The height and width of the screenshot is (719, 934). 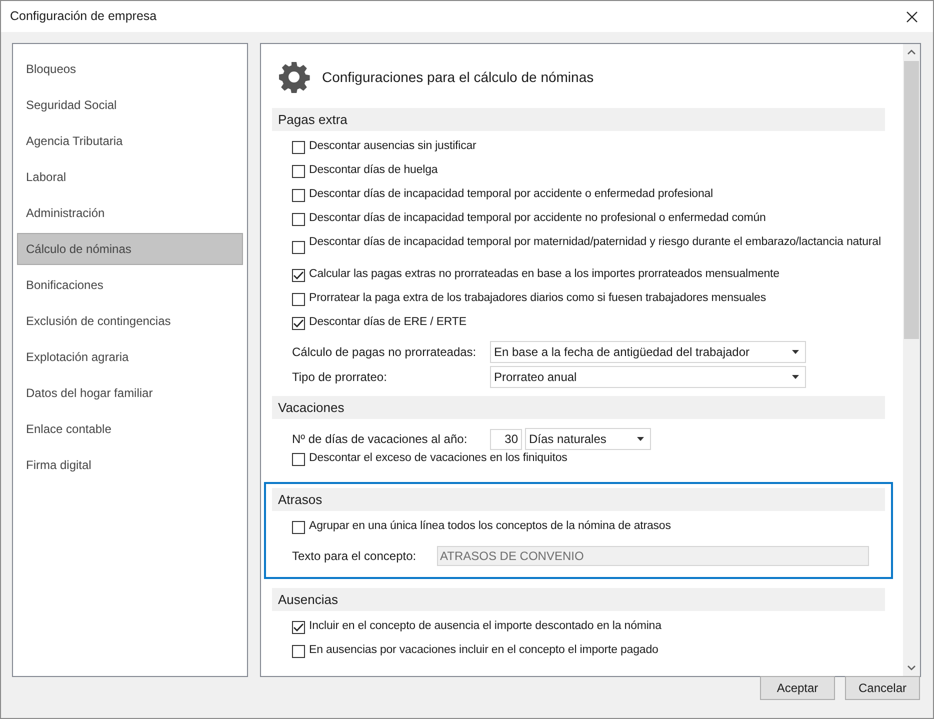 What do you see at coordinates (130, 213) in the screenshot?
I see `sidebar-item: Administración` at bounding box center [130, 213].